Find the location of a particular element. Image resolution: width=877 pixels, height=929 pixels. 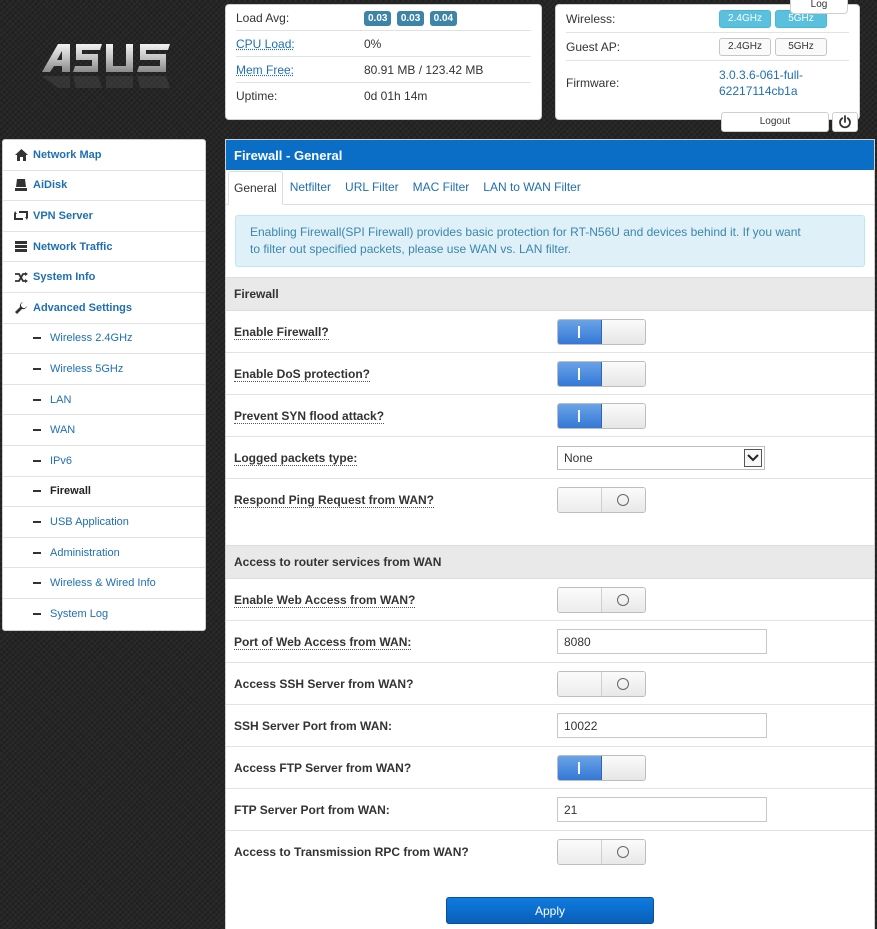

ftp-access-toggle is located at coordinates (601, 768).